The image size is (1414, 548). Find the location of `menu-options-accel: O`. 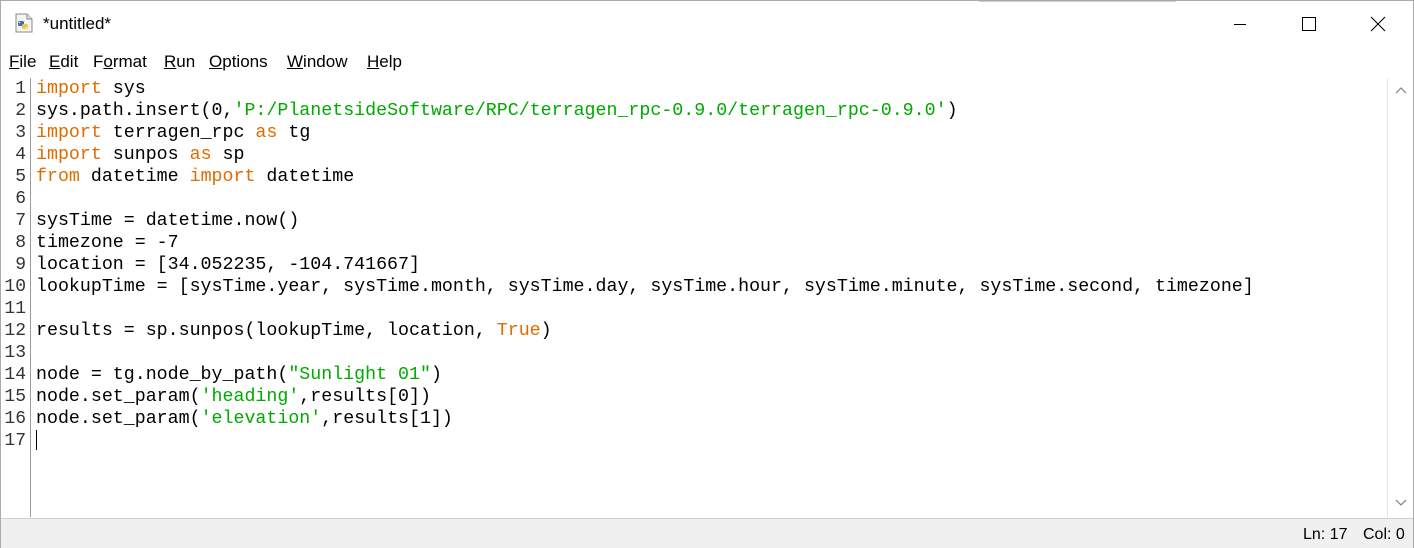

menu-options-accel: O is located at coordinates (216, 61).